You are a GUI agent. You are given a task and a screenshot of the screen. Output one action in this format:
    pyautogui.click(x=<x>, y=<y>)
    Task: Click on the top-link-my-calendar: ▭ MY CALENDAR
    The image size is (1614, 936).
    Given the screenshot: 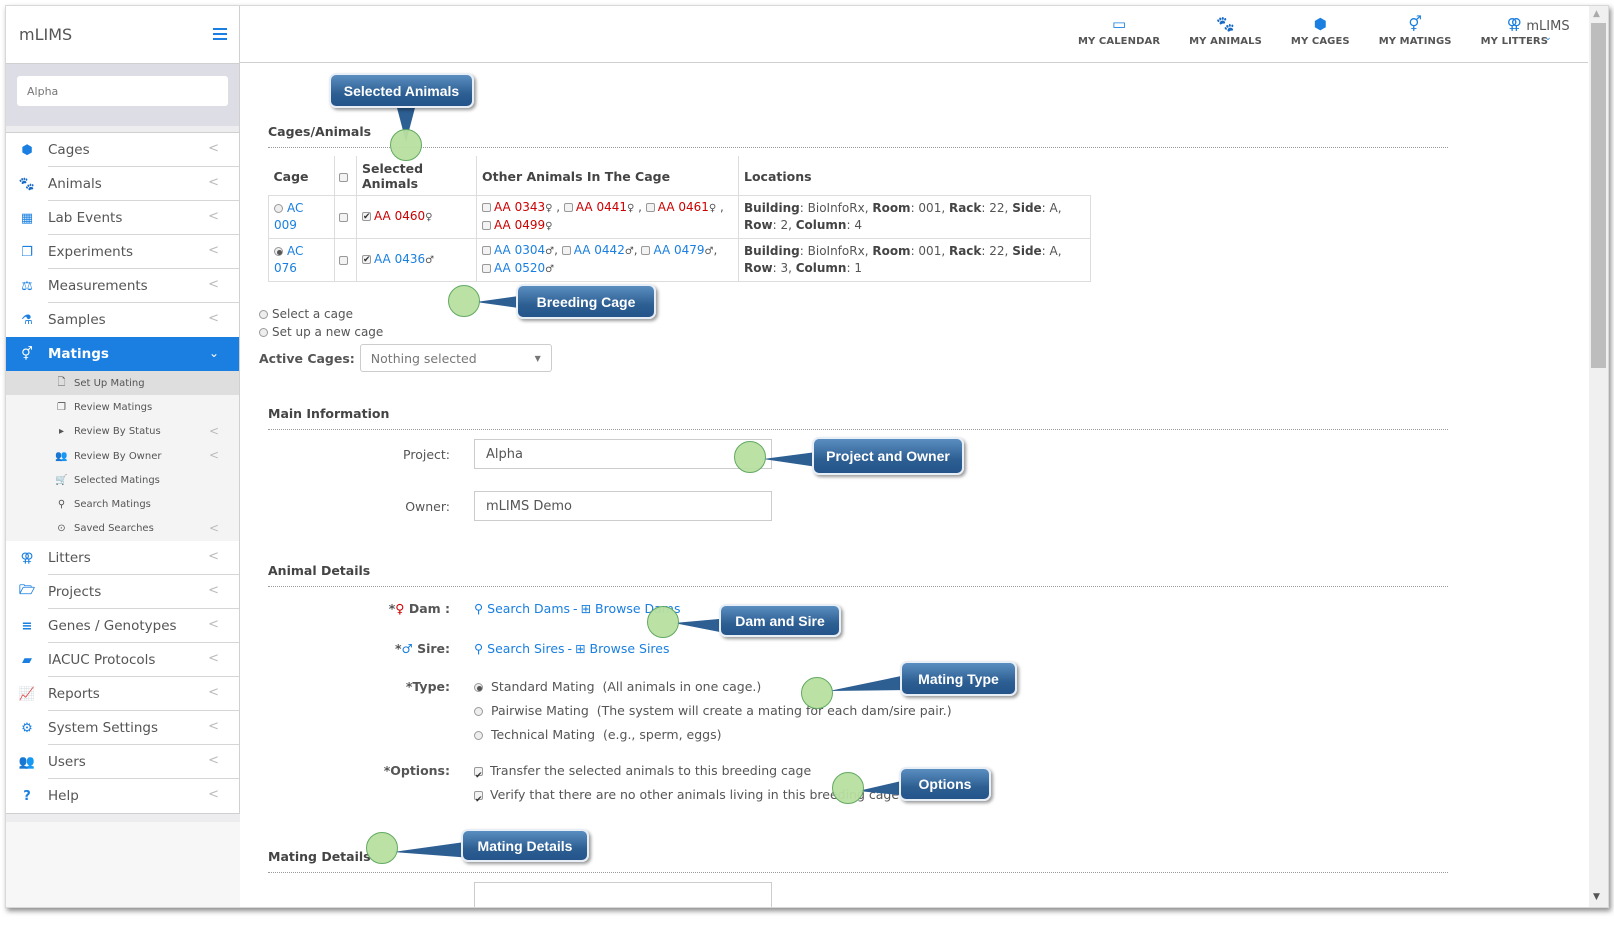 What is the action you would take?
    pyautogui.click(x=1119, y=32)
    